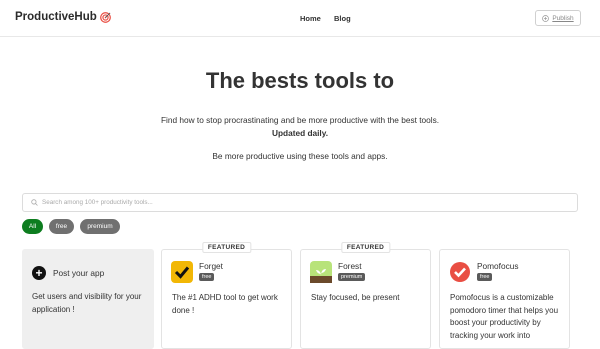 This screenshot has height=349, width=600. Describe the element at coordinates (300, 80) in the screenshot. I see `hero-title: The bests tools to` at that location.